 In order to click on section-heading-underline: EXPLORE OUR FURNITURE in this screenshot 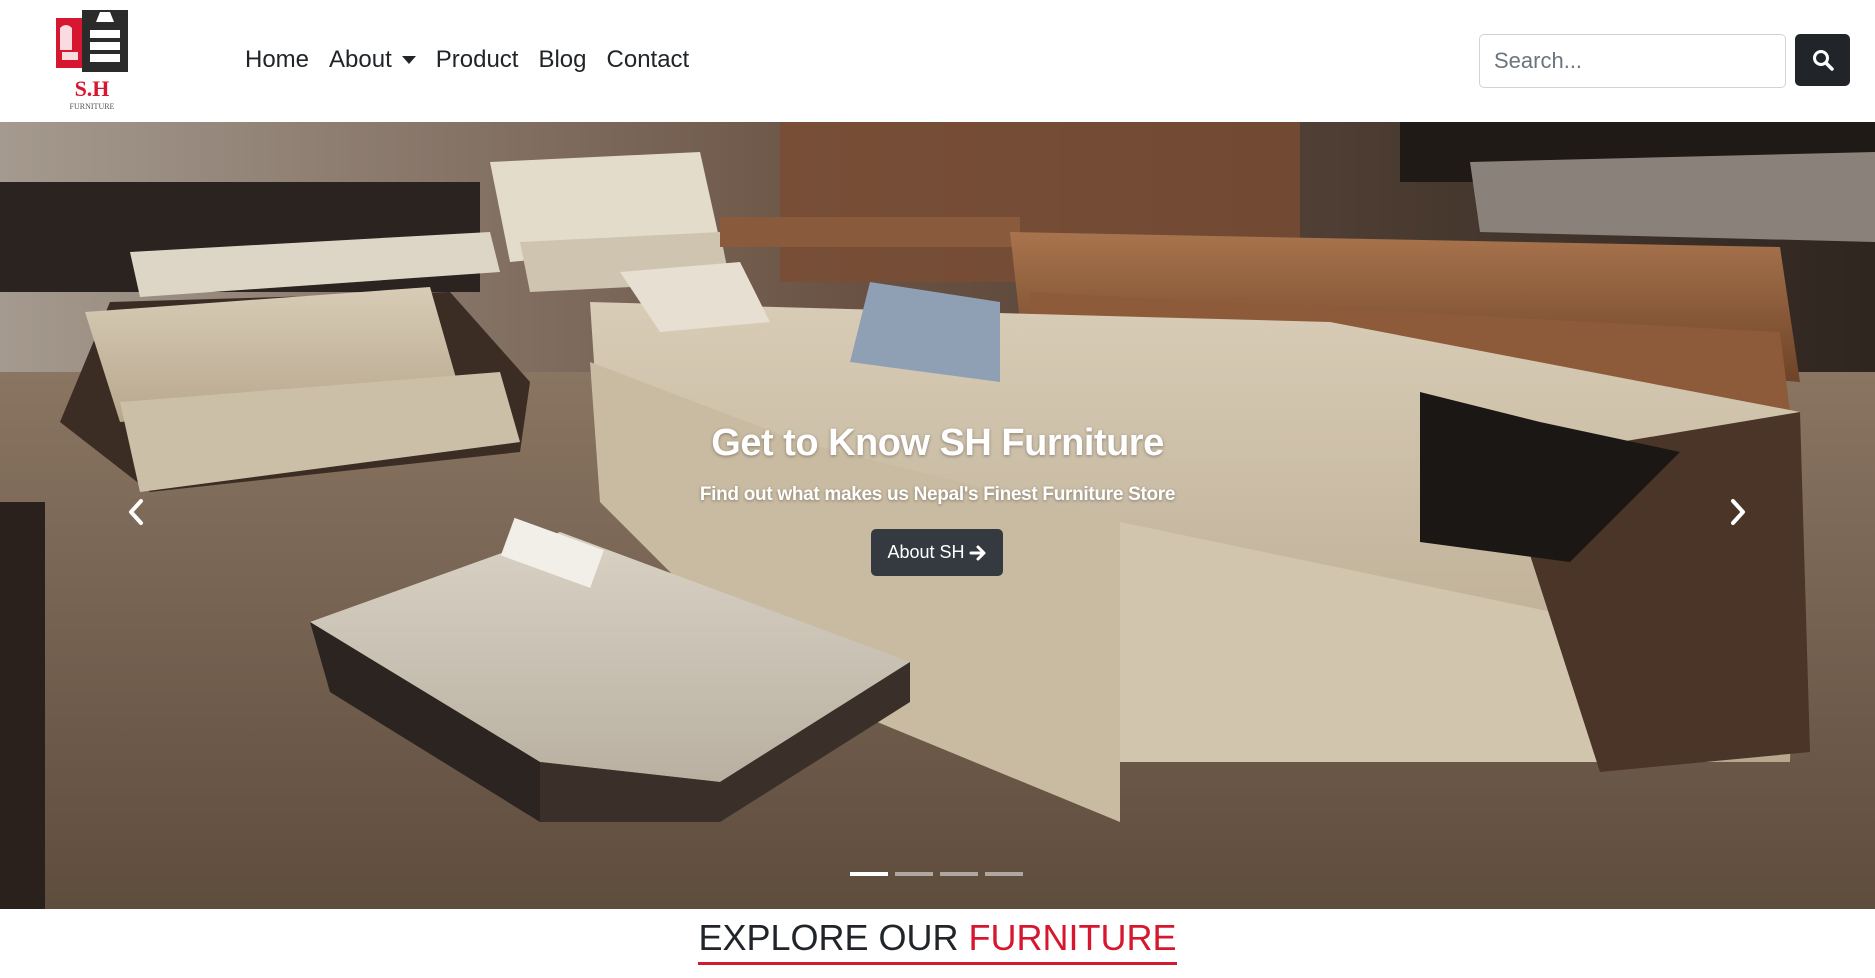, I will do `click(937, 941)`.